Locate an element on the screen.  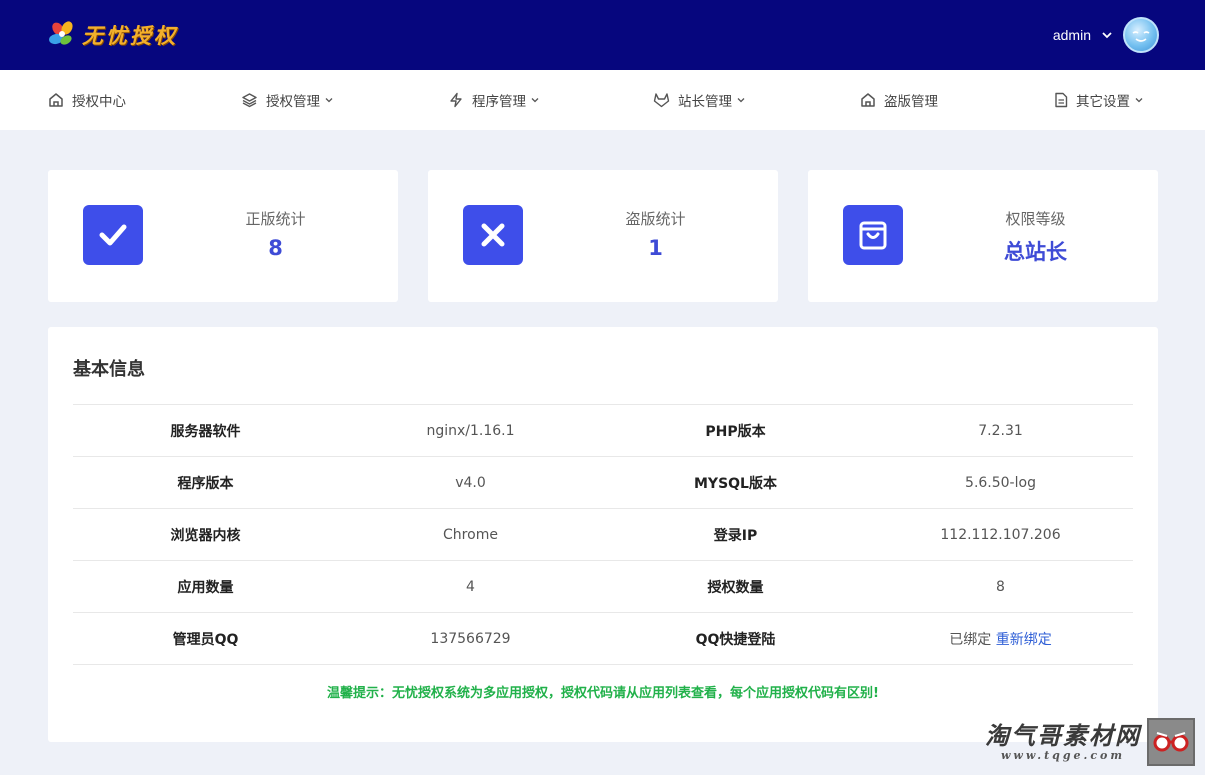
table-row: 程序版本 v4.0 MYSQL版本 5.6.50-log is located at coordinates (603, 482).